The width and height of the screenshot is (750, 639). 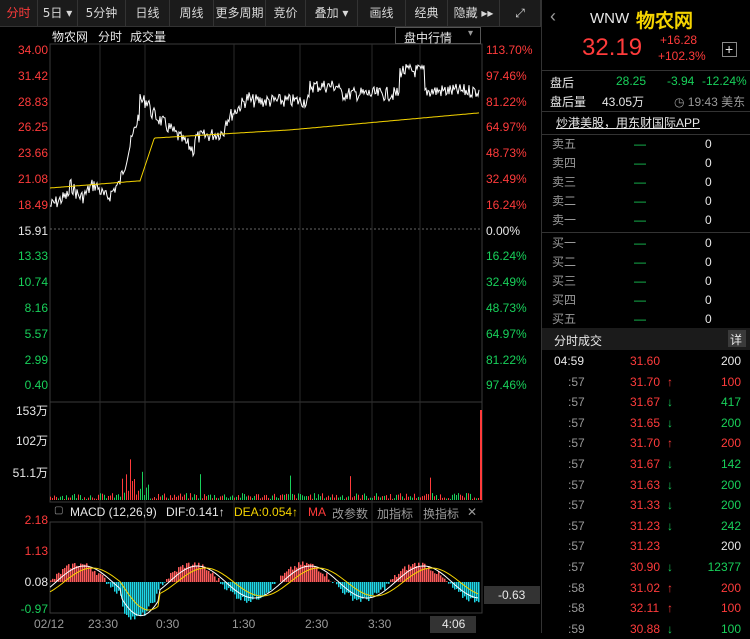 I want to click on toolbar-tab-11: ⤢, so click(x=520, y=13).